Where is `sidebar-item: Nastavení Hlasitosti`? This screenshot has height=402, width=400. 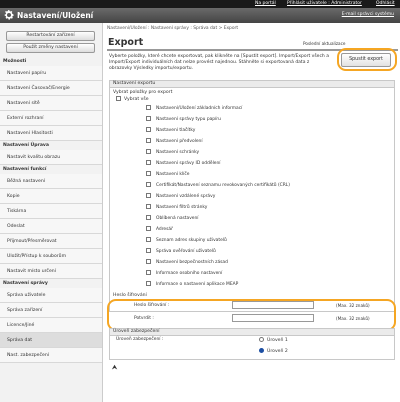 sidebar-item: Nastavení Hlasitosti is located at coordinates (51, 133).